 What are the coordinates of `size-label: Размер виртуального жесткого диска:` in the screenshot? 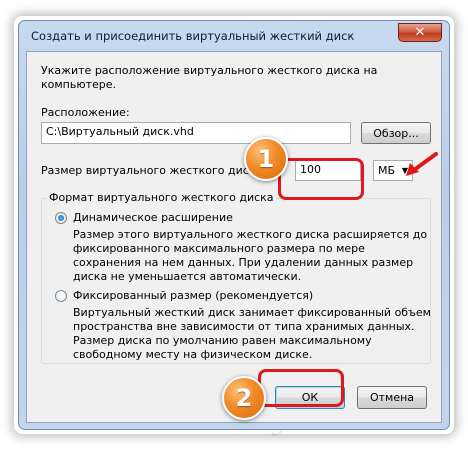 It's located at (153, 170).